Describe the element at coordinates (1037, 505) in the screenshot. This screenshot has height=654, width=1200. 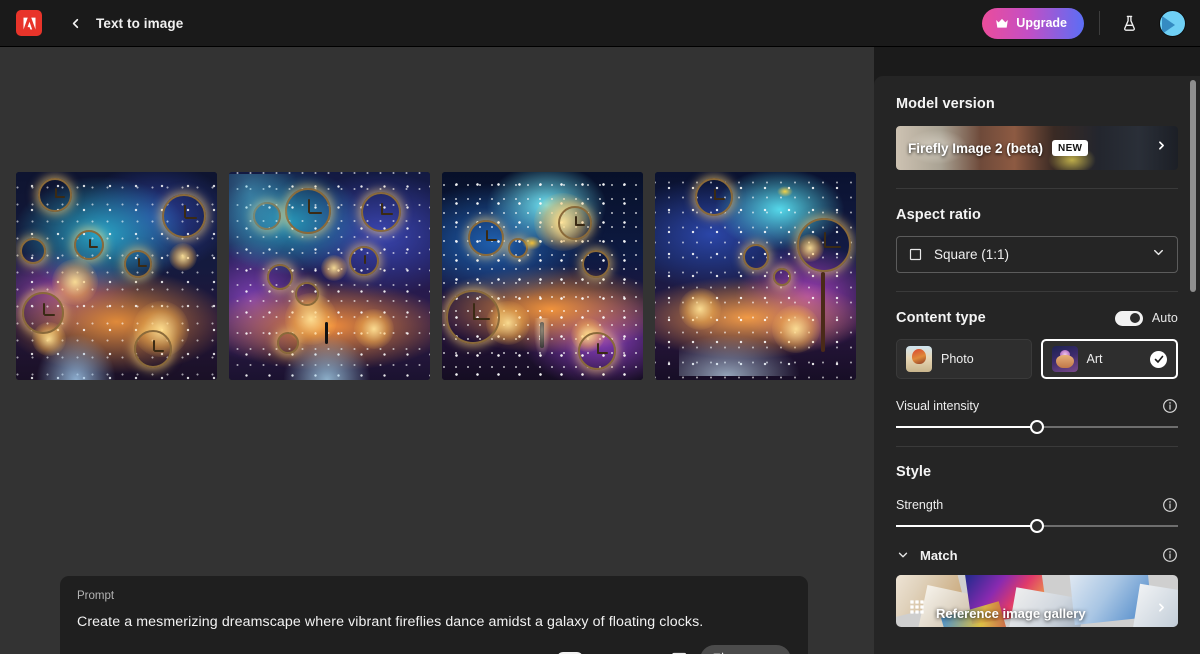
I see `strength-row: Strength` at that location.